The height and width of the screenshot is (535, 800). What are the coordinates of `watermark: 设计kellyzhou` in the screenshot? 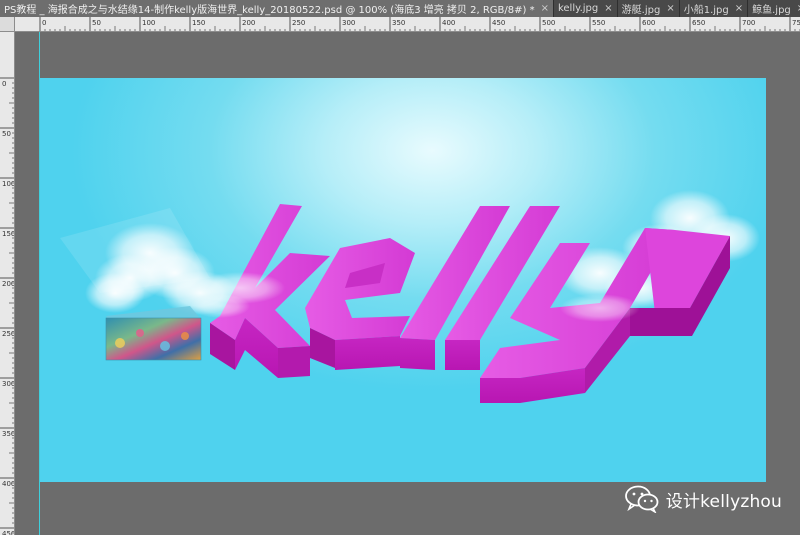 It's located at (703, 499).